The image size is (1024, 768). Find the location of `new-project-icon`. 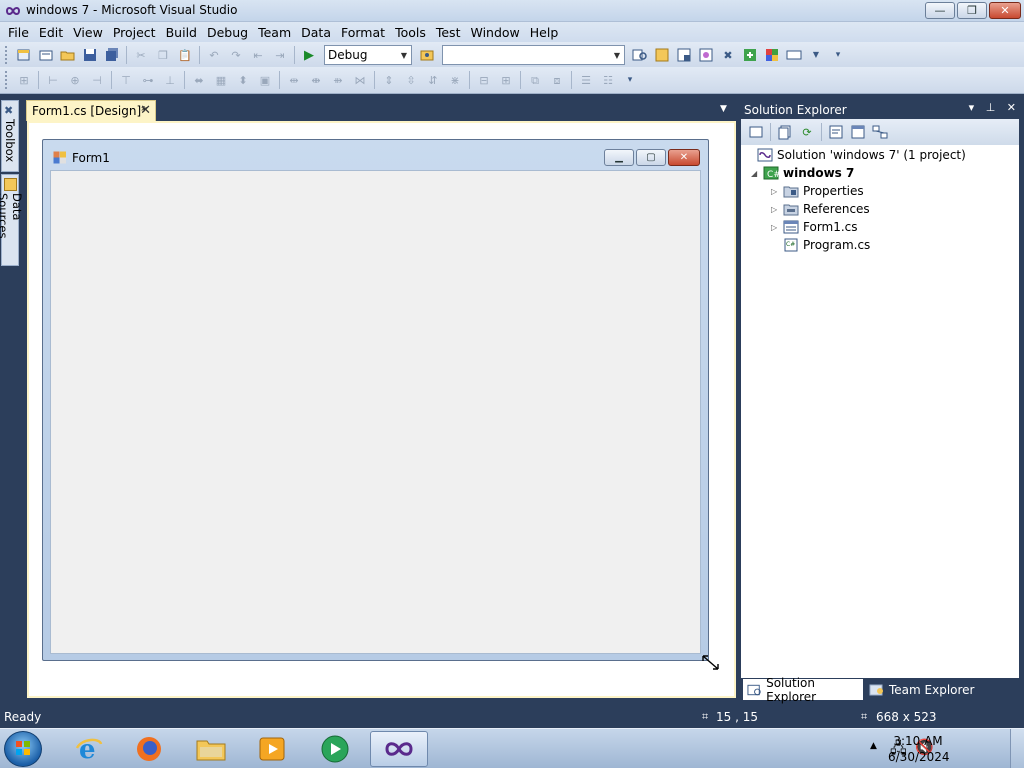

new-project-icon is located at coordinates (24, 55).